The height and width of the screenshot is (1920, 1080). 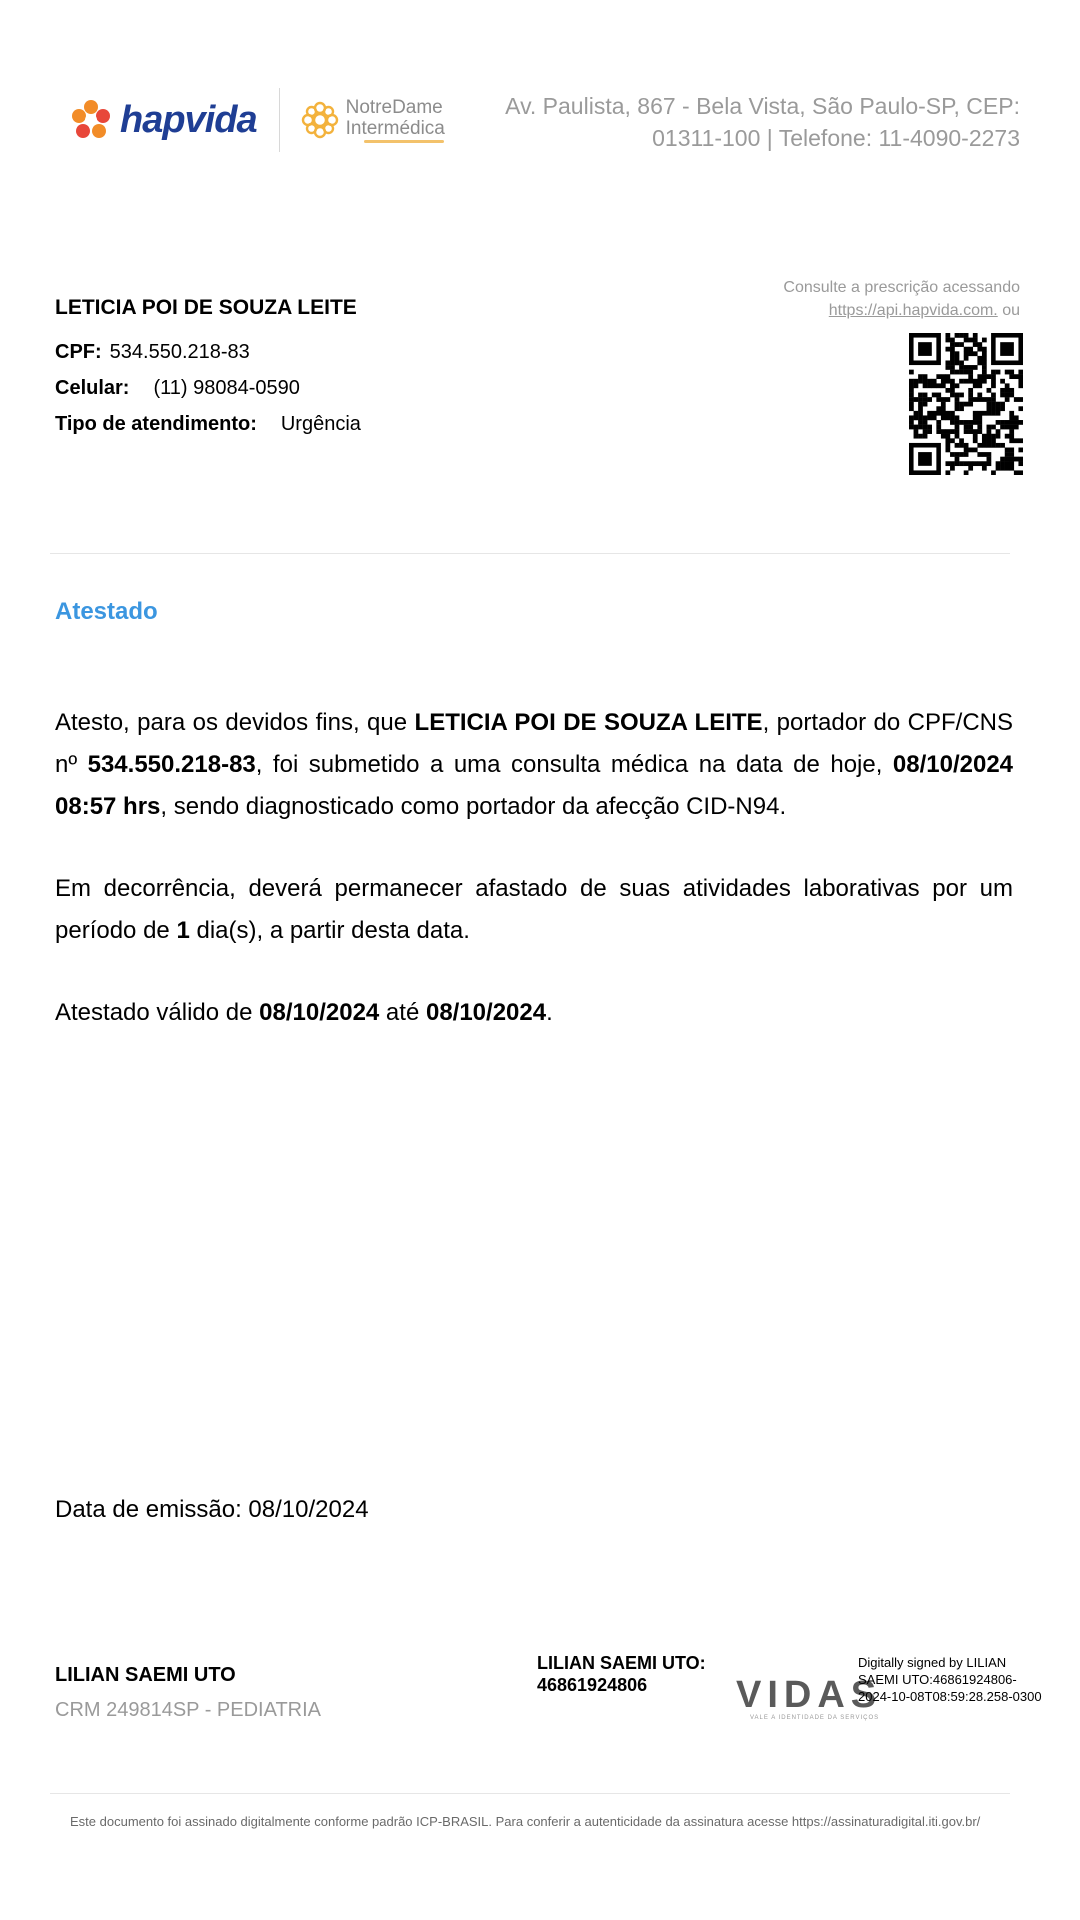 What do you see at coordinates (836, 138) in the screenshot?
I see `address-line-2: 01311-100 | Telefone: 11-4090-2273` at bounding box center [836, 138].